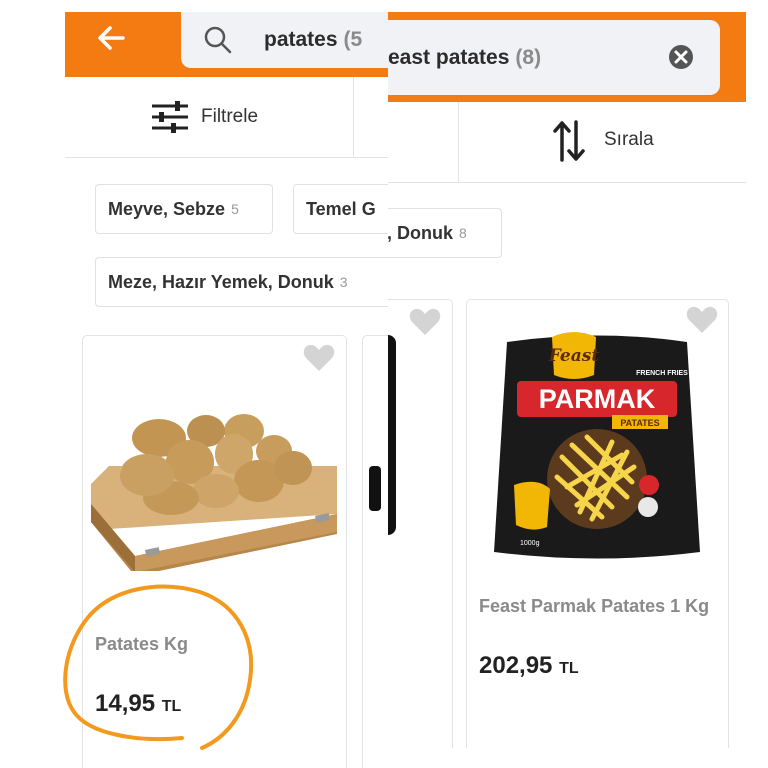  Describe the element at coordinates (420, 523) in the screenshot. I see `prev-card-edge` at that location.